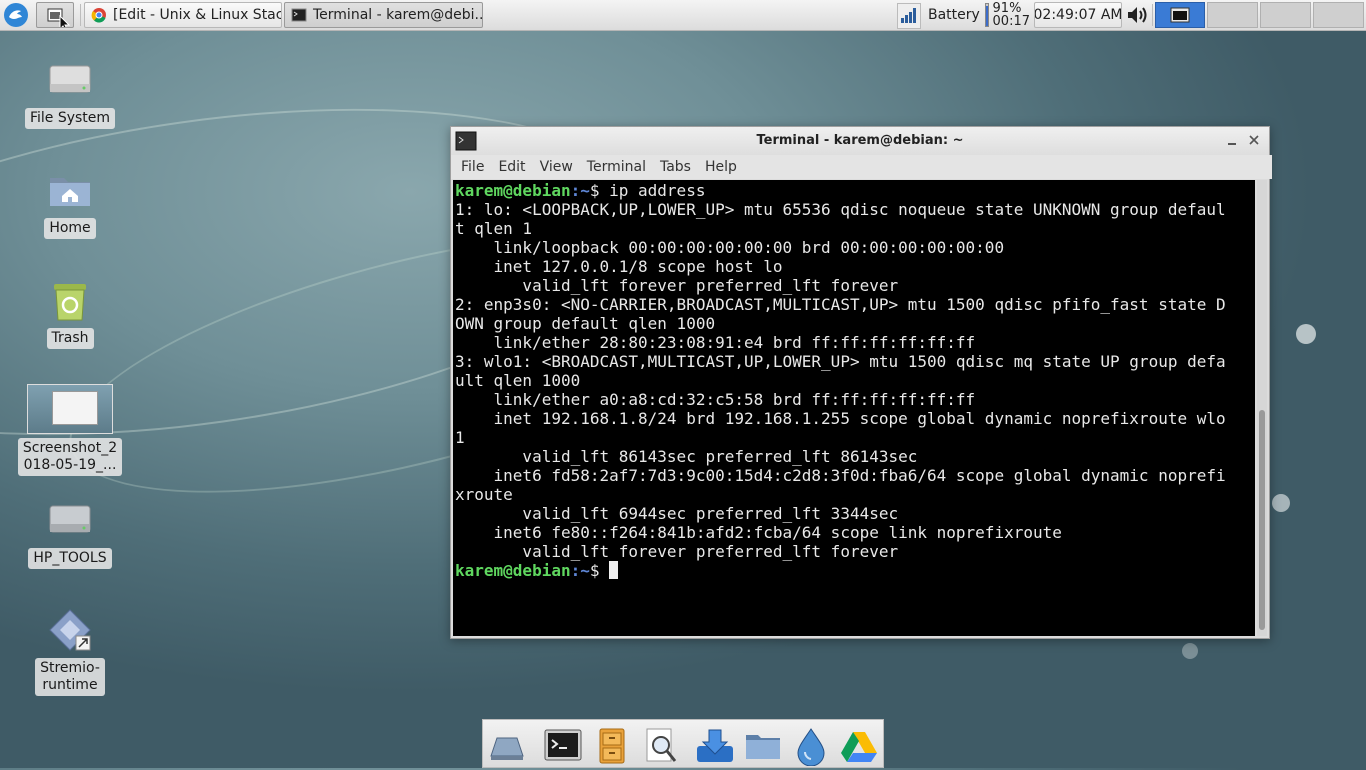 This screenshot has width=1366, height=770. I want to click on screenshot-thumbnail-icon, so click(70, 409).